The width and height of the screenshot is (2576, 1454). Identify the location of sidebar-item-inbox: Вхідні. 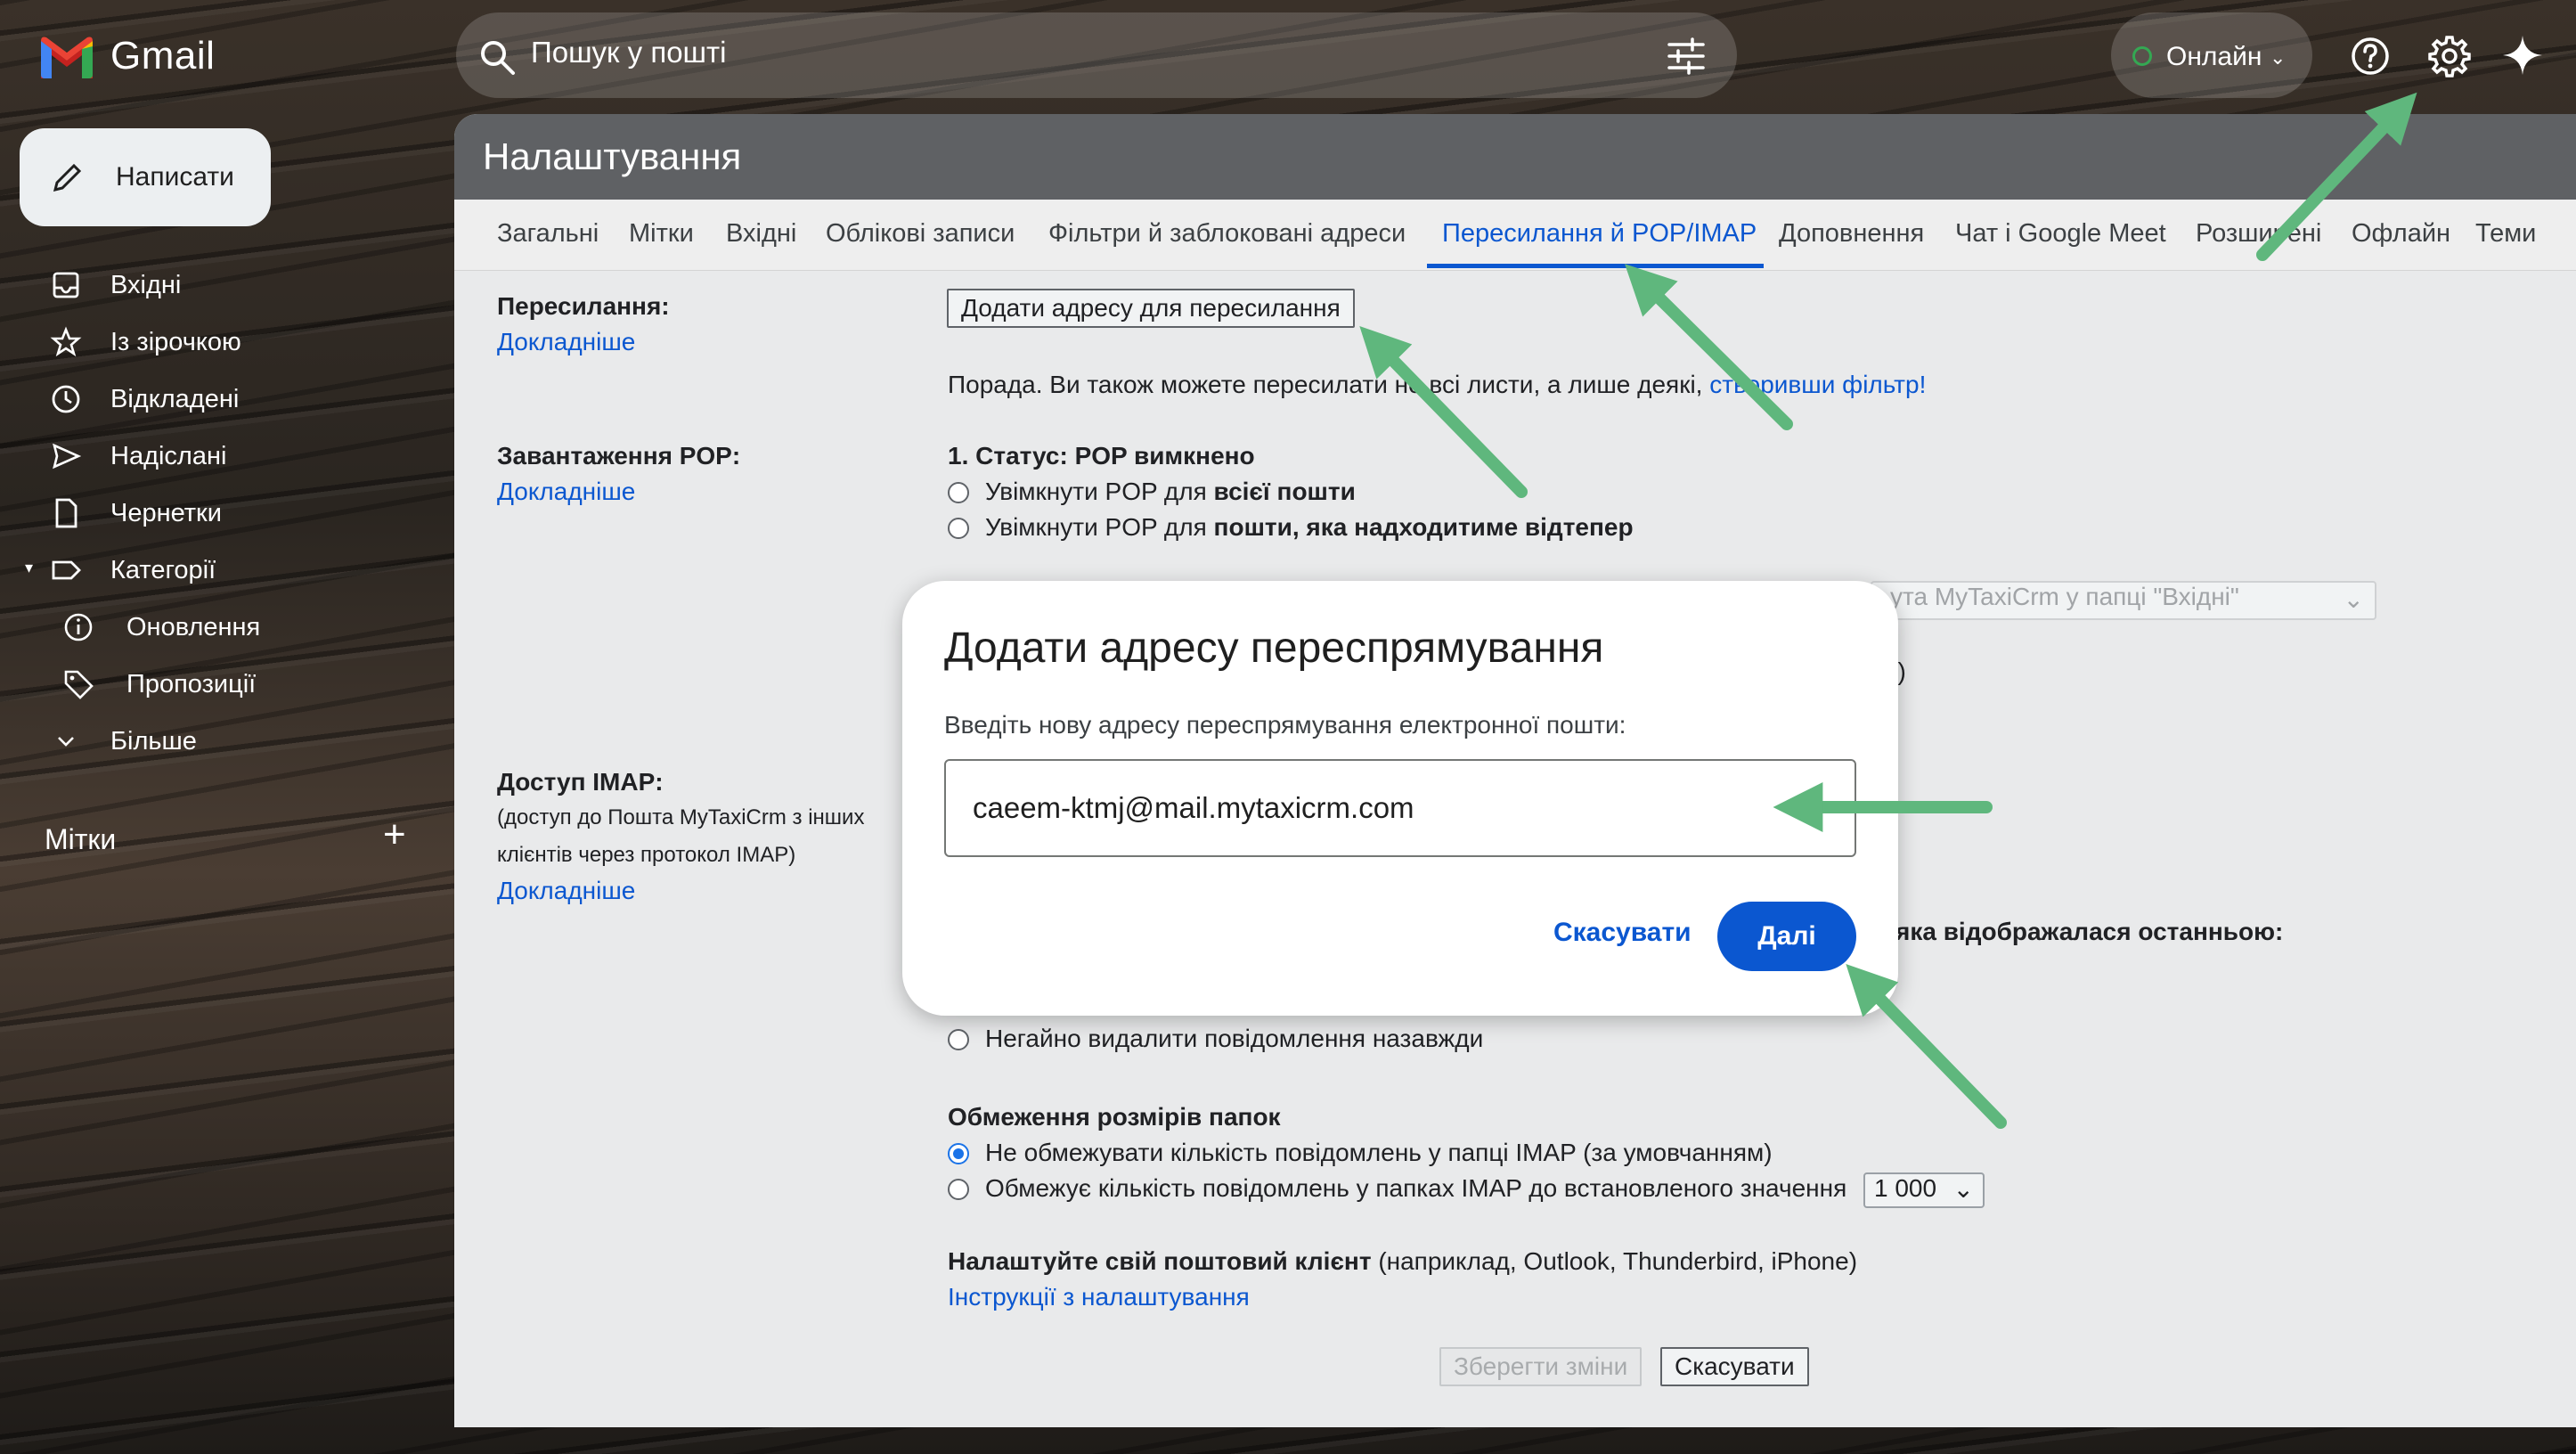
(223, 285).